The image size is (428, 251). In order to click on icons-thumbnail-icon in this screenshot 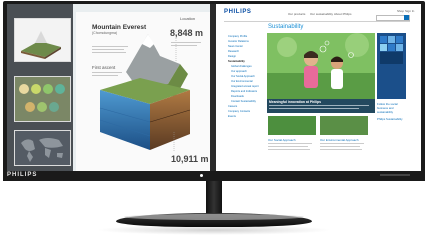, I will do `click(42, 99)`.